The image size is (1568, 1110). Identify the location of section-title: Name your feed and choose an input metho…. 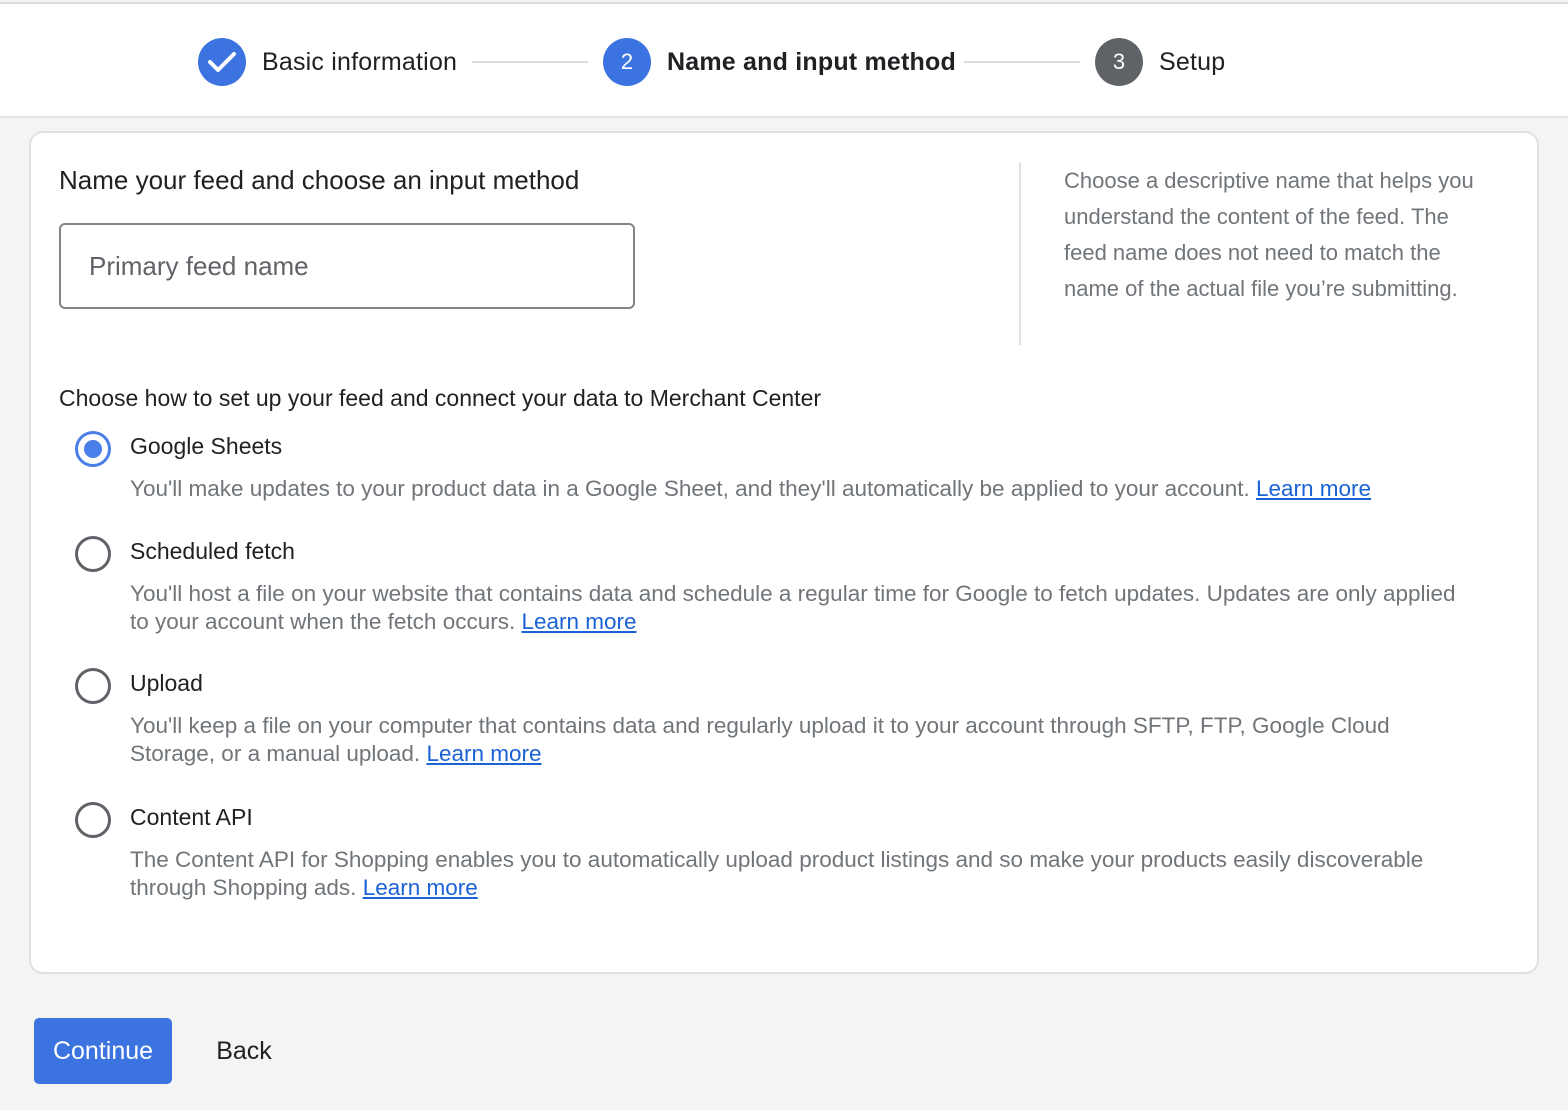
(319, 180).